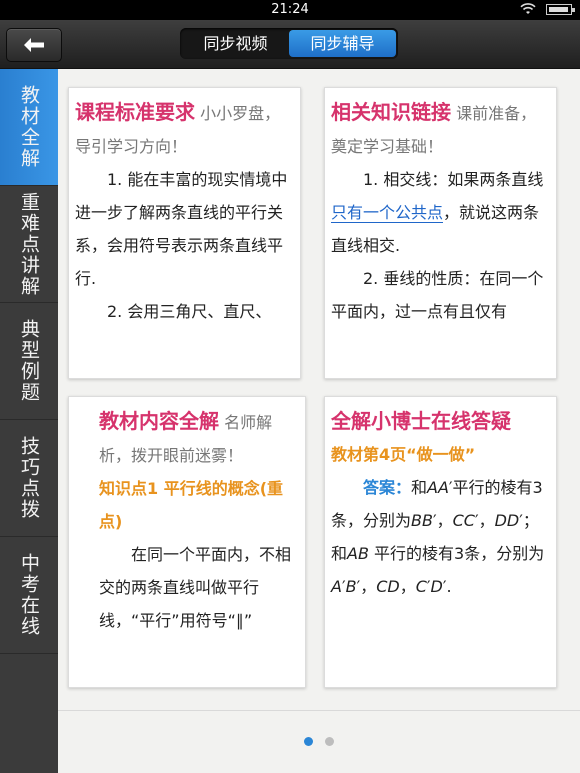 This screenshot has width=580, height=773. Describe the element at coordinates (191, 505) in the screenshot. I see `knowledge-point-heading: 知识点1 平行线的概念(重点)` at that location.